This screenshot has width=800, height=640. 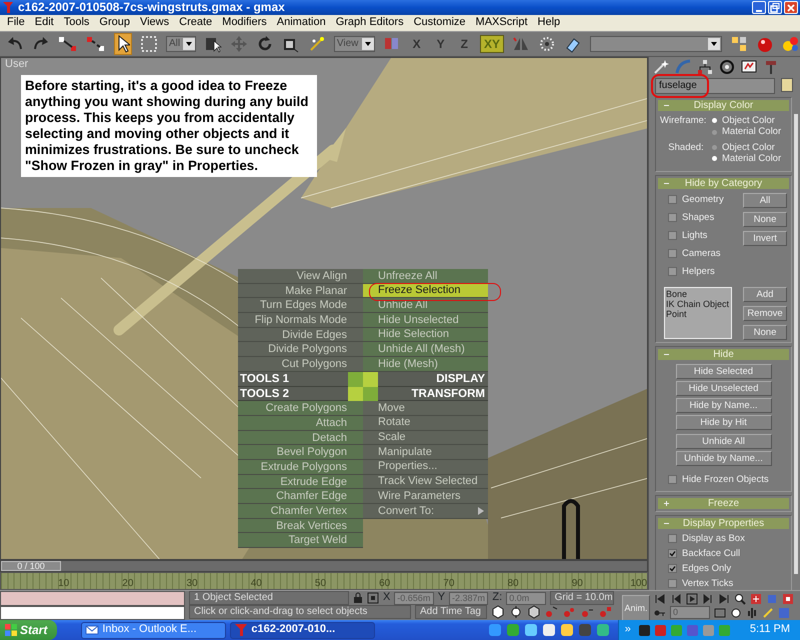 I want to click on checkbox-label: Lights, so click(x=695, y=236).